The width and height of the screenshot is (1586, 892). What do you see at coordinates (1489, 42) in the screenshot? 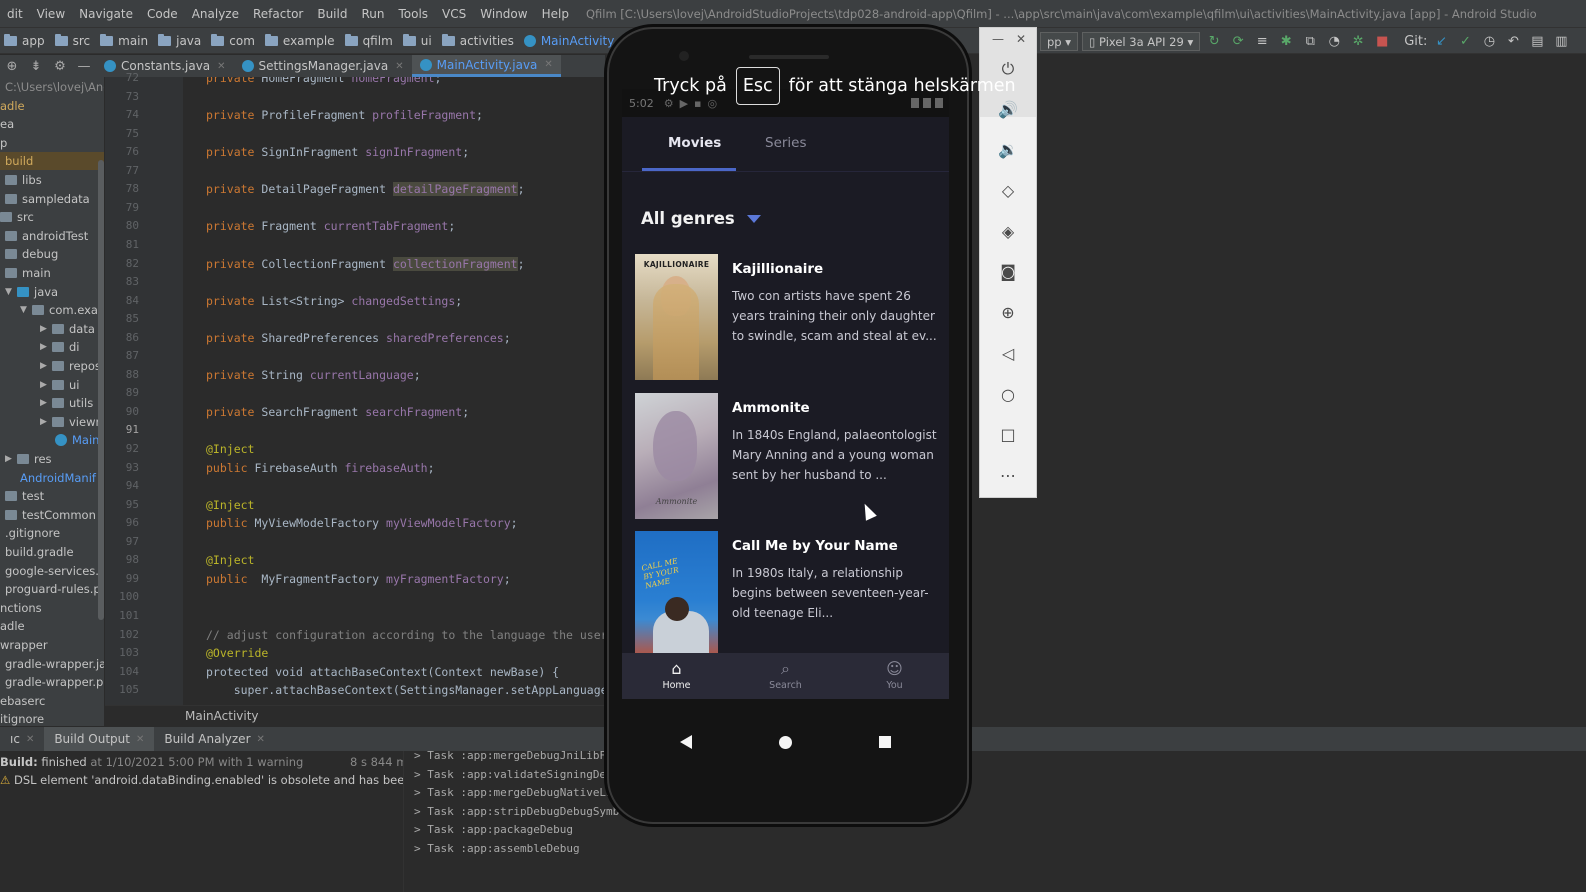
I see `history-icon: ◷` at bounding box center [1489, 42].